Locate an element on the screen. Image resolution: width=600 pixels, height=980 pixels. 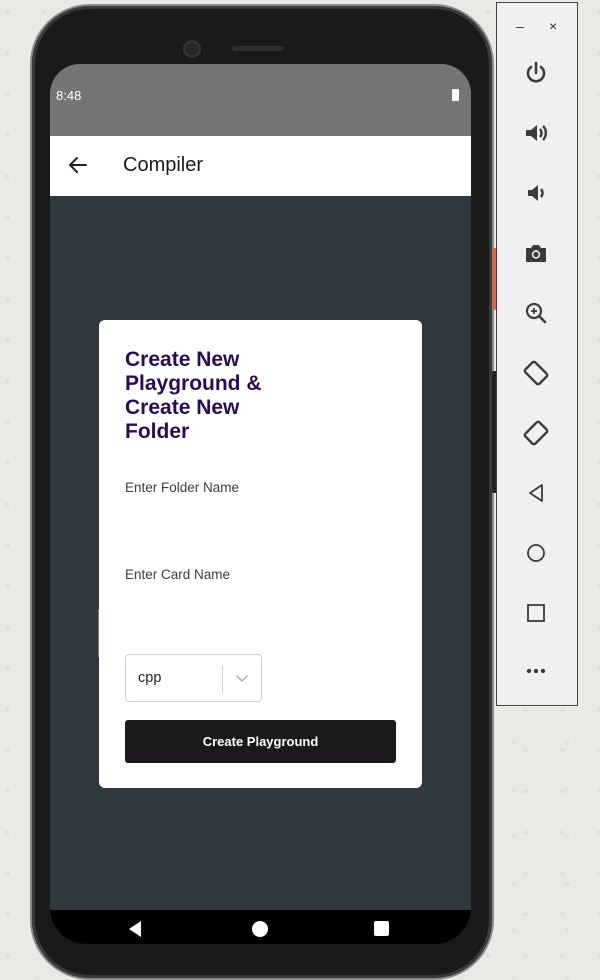
zoom-icon is located at coordinates (536, 313).